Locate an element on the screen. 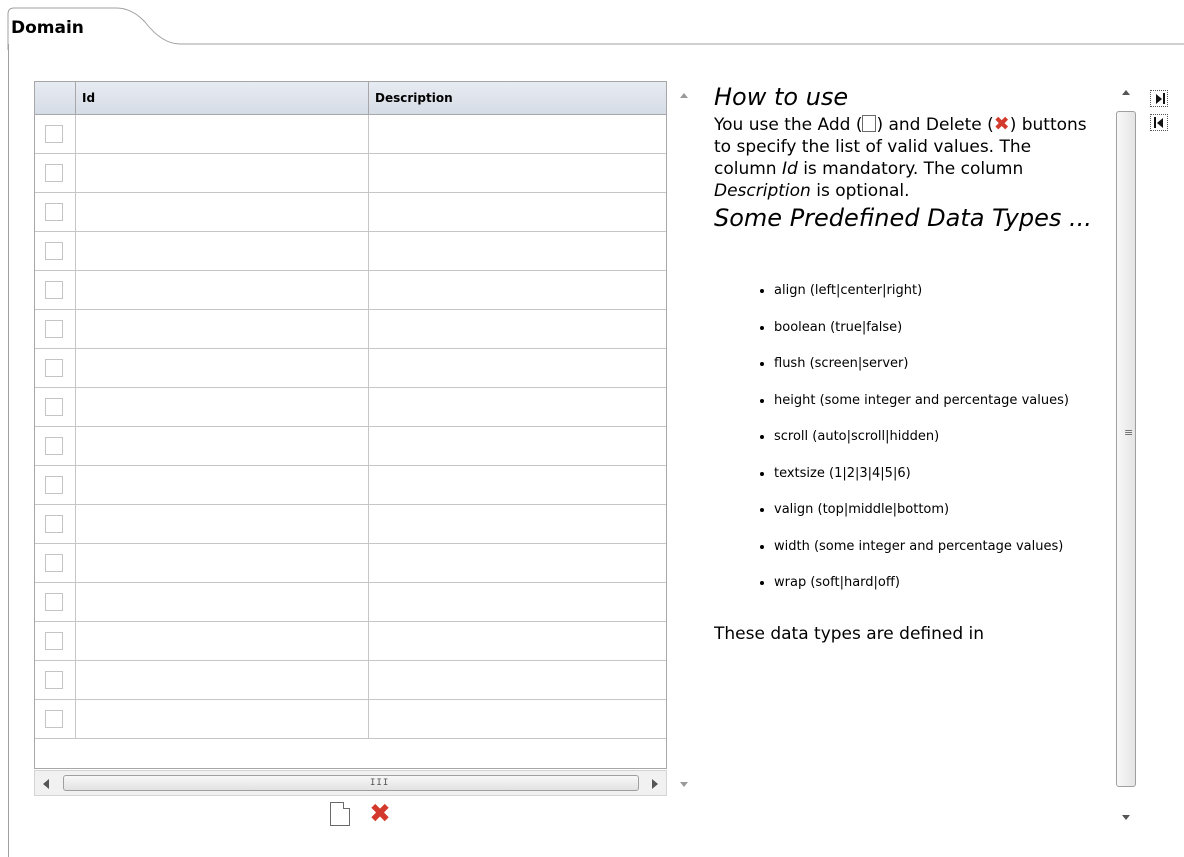 Image resolution: width=1184 pixels, height=857 pixels. scroll-down-icon is located at coordinates (684, 784).